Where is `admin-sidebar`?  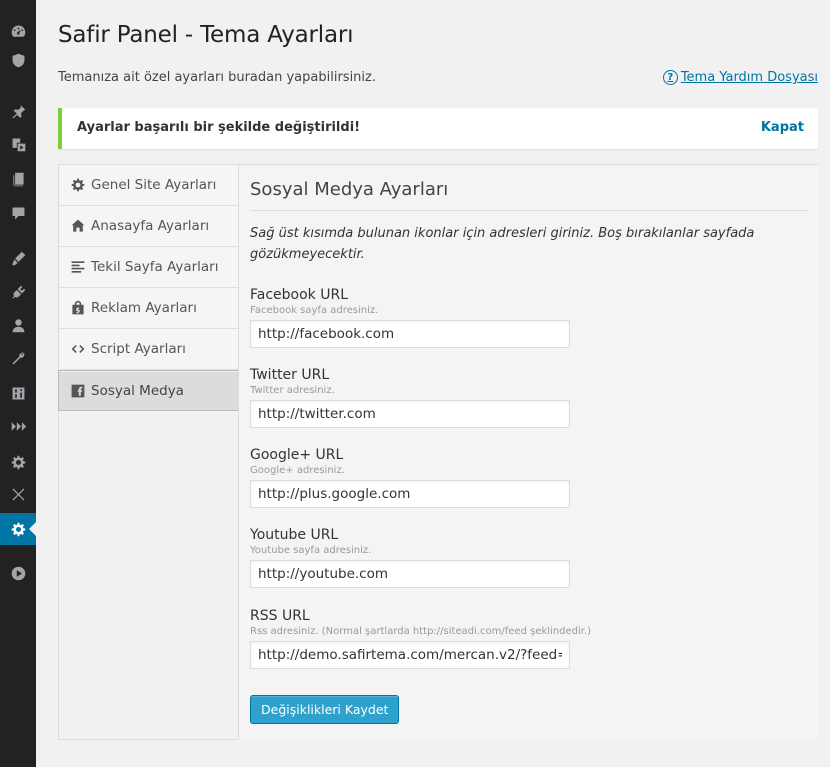 admin-sidebar is located at coordinates (18, 383).